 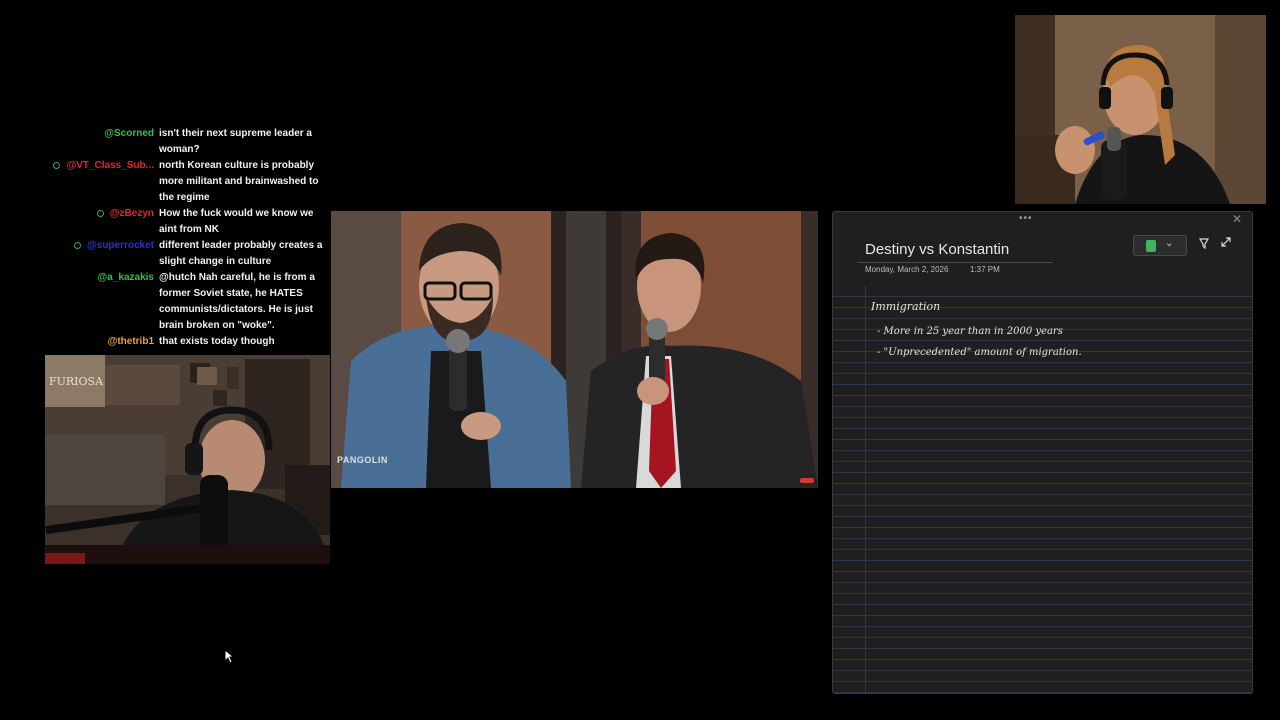 I want to click on webcam-left-image: FURIOSA, so click(x=187, y=459).